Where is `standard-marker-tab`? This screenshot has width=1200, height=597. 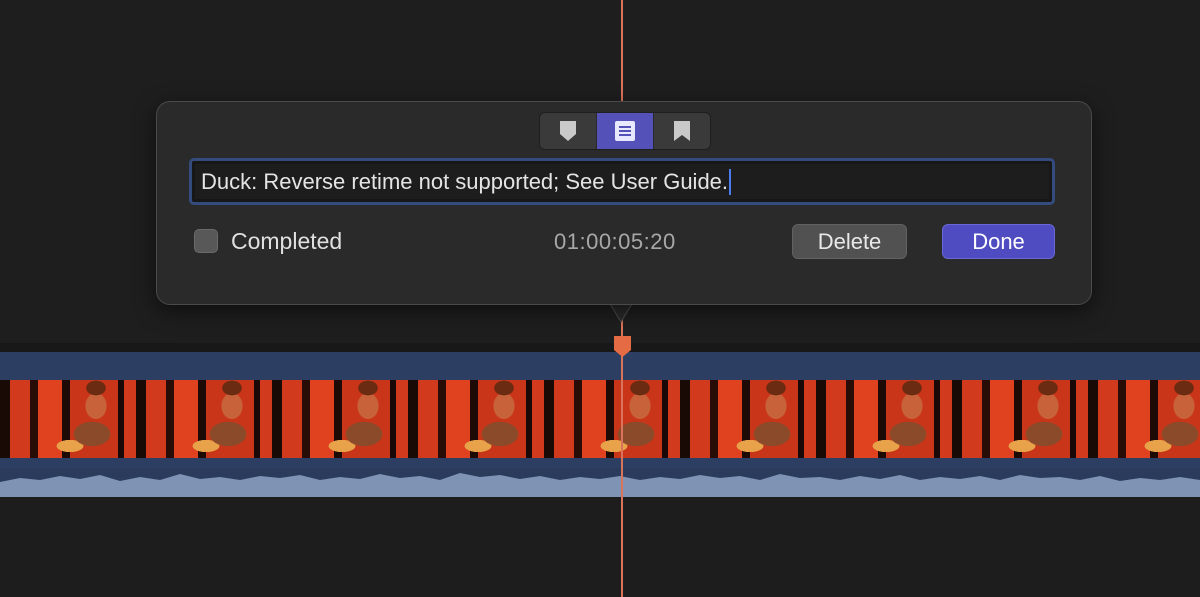
standard-marker-tab is located at coordinates (568, 131).